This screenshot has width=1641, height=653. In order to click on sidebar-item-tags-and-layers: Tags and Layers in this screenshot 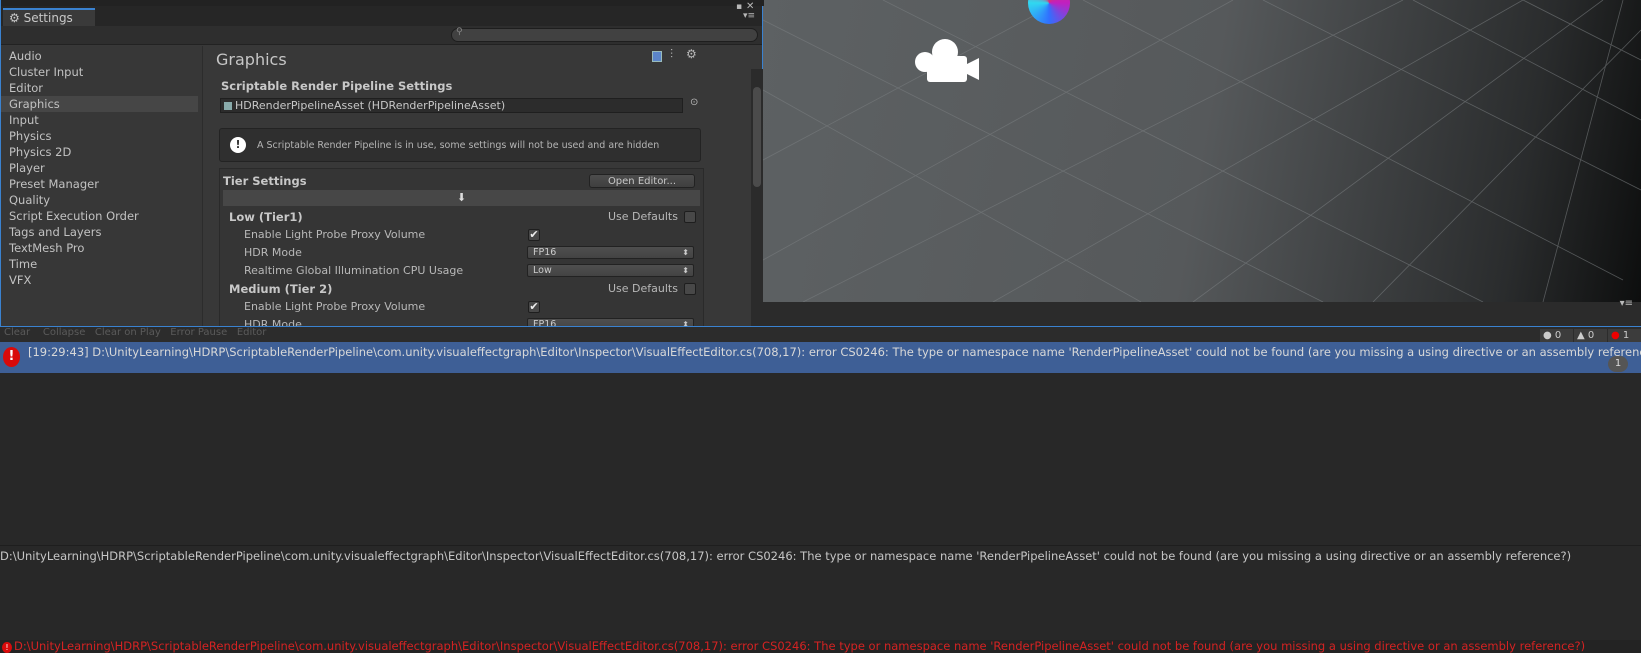, I will do `click(101, 232)`.